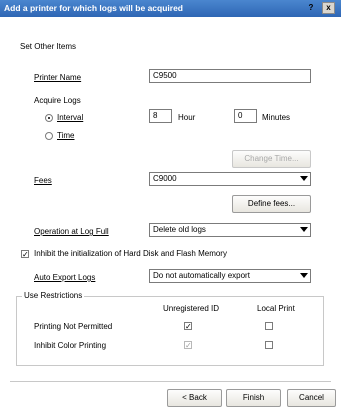  I want to click on printing-not-permitted-label: Printing Not Permitted, so click(73, 326).